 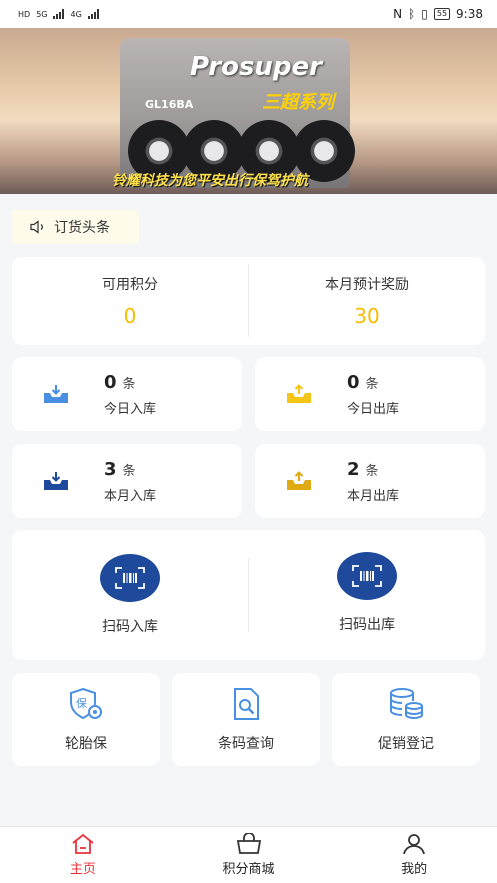 I want to click on today-out-count: 0, so click(x=353, y=382).